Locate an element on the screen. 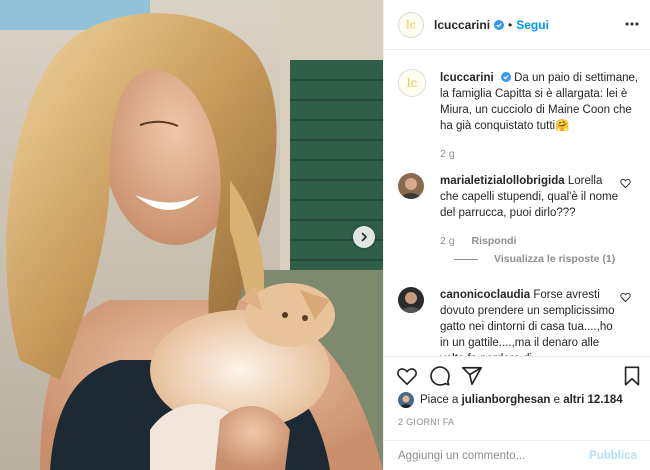 The image size is (650, 470). author-avatar: lc is located at coordinates (411, 24).